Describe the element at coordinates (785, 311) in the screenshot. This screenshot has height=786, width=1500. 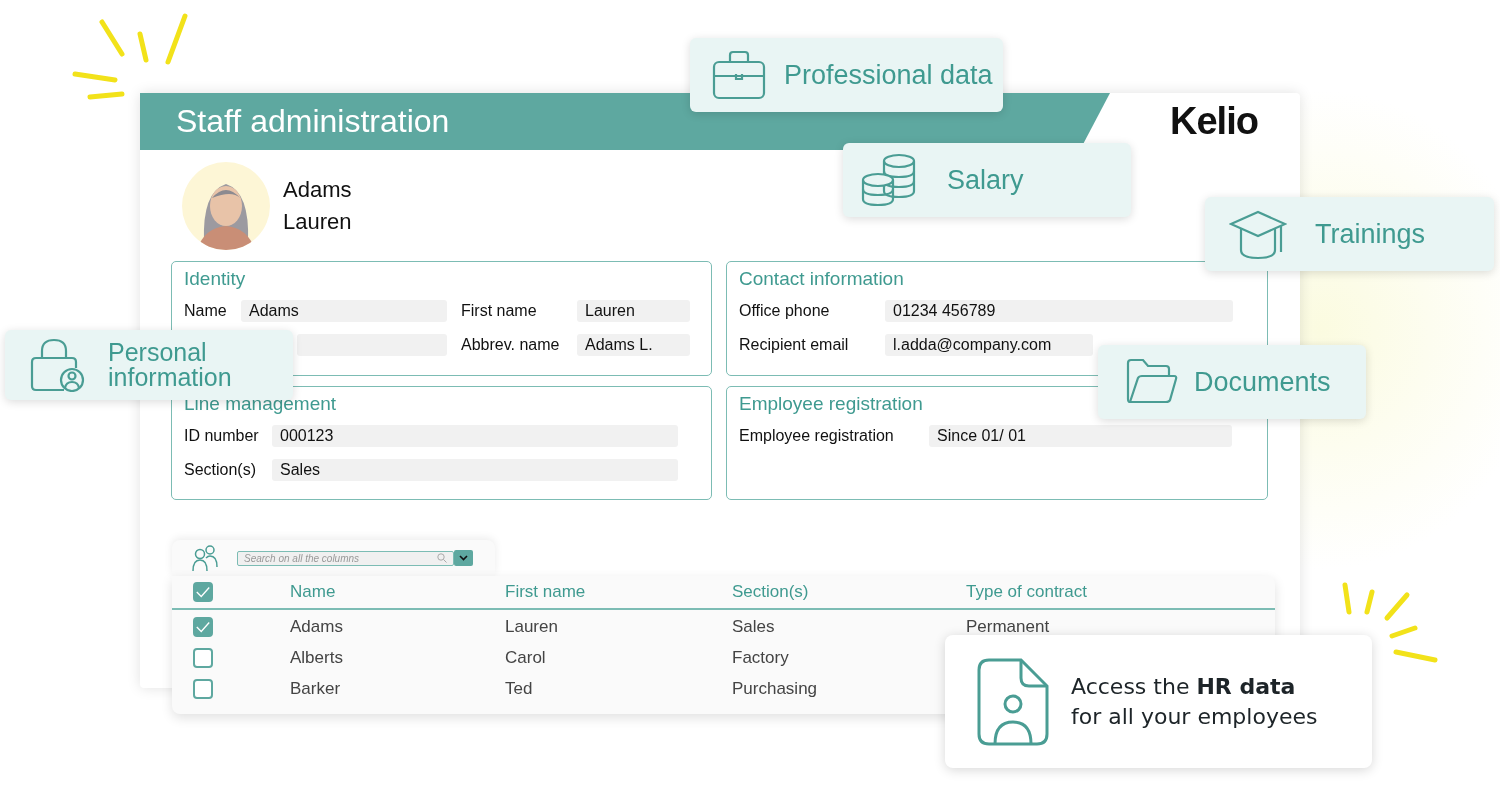
I see `field-label: Office phone` at that location.